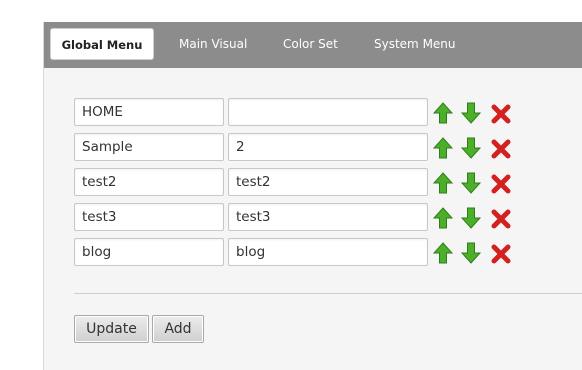 This screenshot has width=582, height=370. Describe the element at coordinates (102, 44) in the screenshot. I see `tab-global-menu: Global Menu` at that location.